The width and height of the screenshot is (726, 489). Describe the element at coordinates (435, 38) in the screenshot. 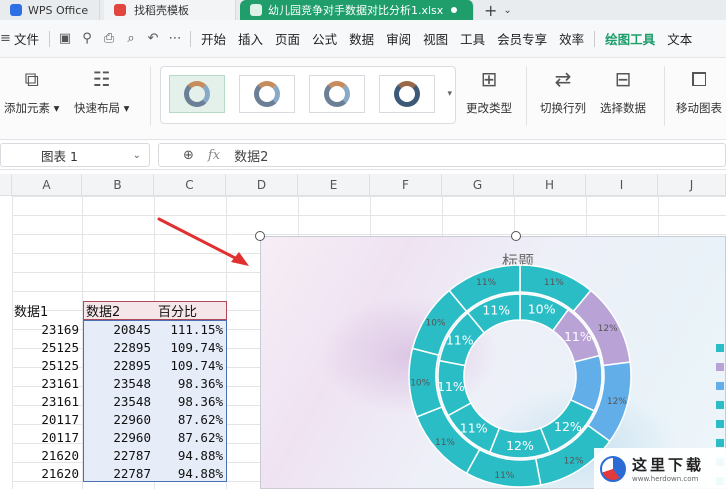

I see `menu-view: 视图` at that location.